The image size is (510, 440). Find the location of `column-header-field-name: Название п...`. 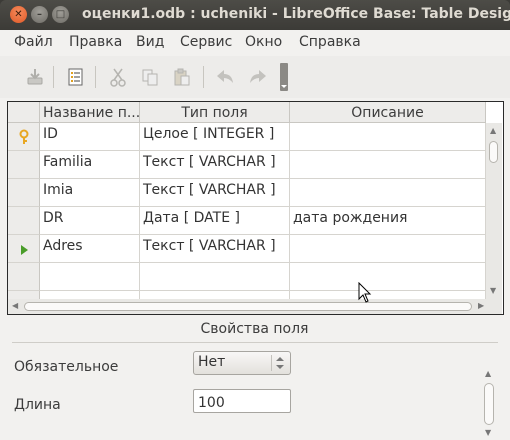

column-header-field-name: Название п... is located at coordinates (90, 112).